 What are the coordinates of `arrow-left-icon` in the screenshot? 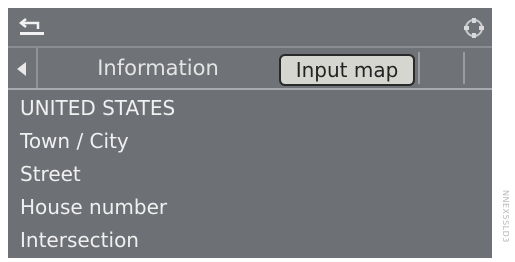 It's located at (21, 69).